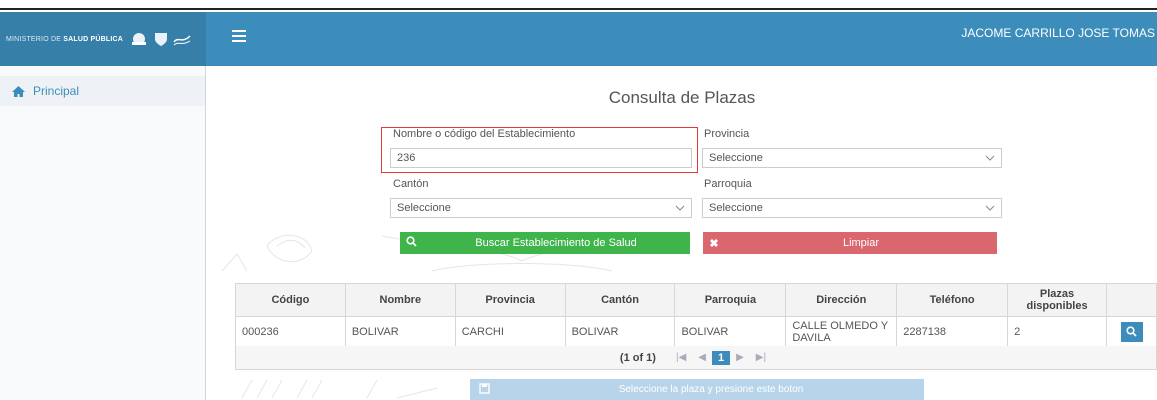 The height and width of the screenshot is (400, 1157). Describe the element at coordinates (103, 233) in the screenshot. I see `sidebar: Principal` at that location.